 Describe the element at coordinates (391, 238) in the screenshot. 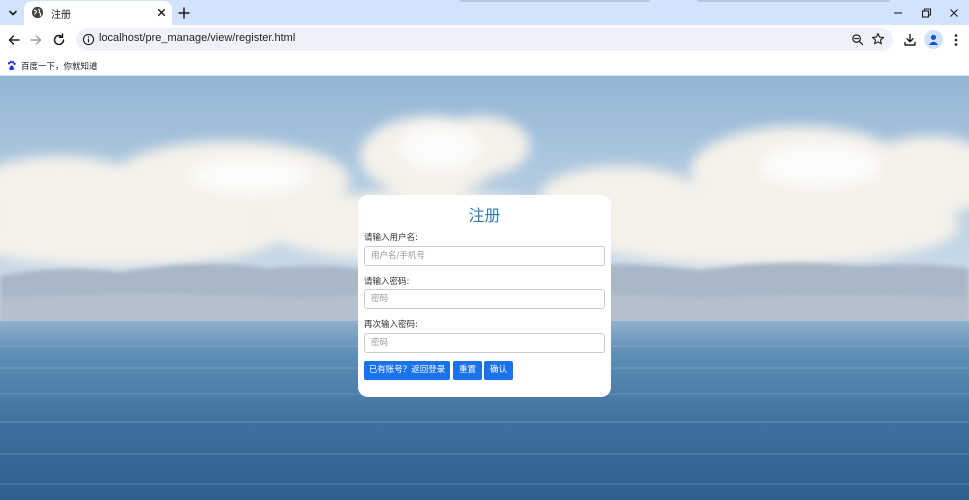

I see `username-label: 请输入用户名:` at that location.